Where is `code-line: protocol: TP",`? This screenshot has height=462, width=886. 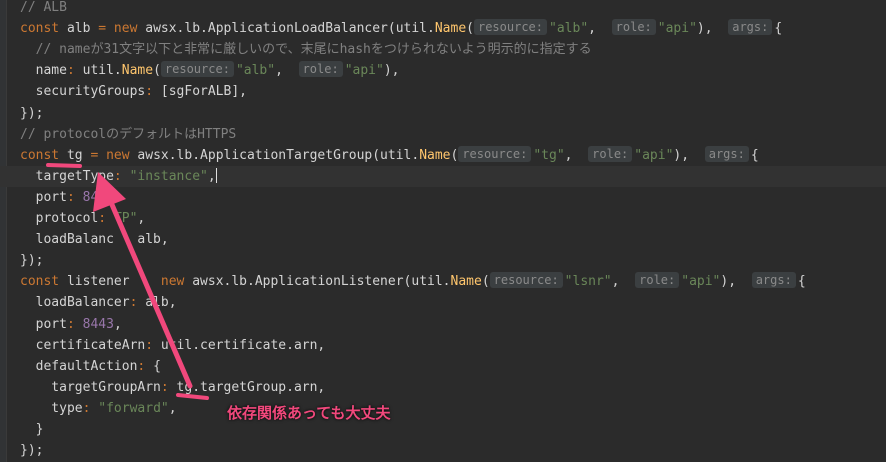
code-line: protocol: TP", is located at coordinates (443, 218).